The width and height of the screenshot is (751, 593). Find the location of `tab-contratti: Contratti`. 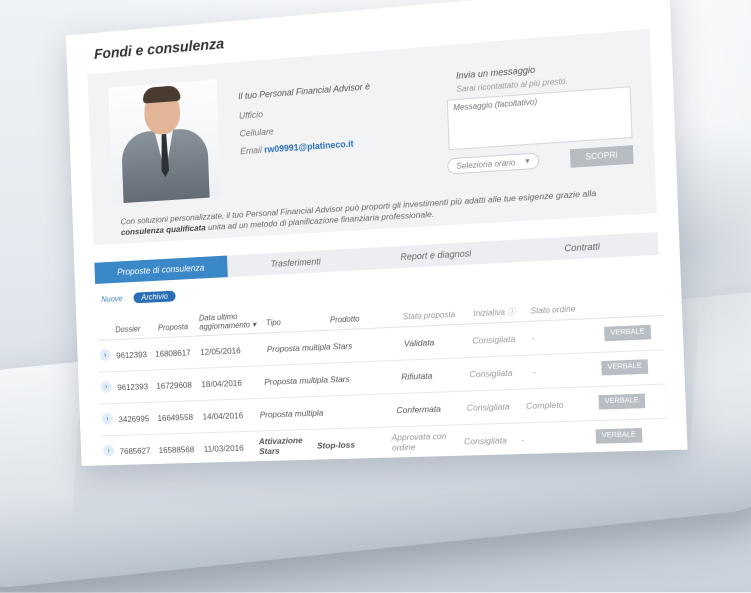

tab-contratti: Contratti is located at coordinates (582, 247).